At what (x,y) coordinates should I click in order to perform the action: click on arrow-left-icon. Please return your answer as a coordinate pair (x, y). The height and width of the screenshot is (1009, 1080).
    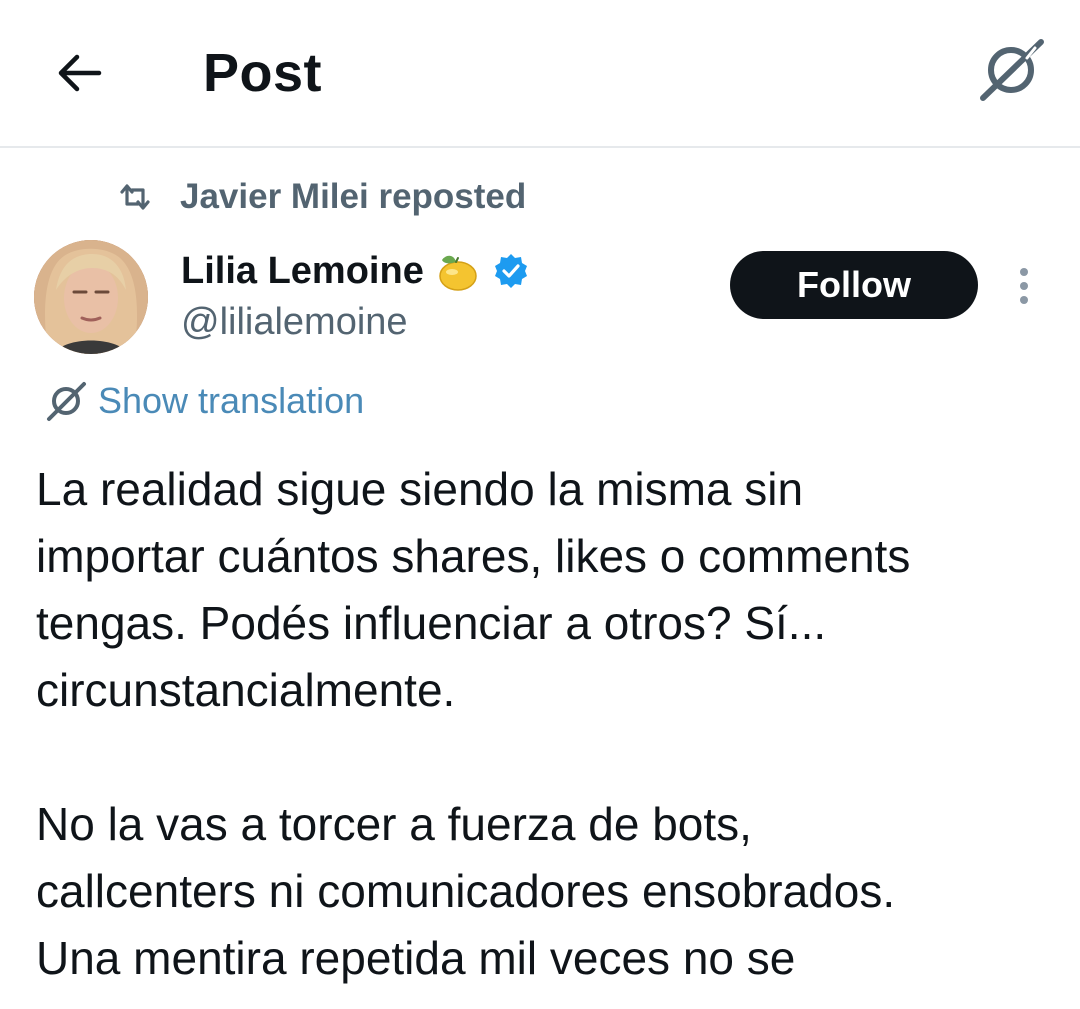
    Looking at the image, I should click on (80, 73).